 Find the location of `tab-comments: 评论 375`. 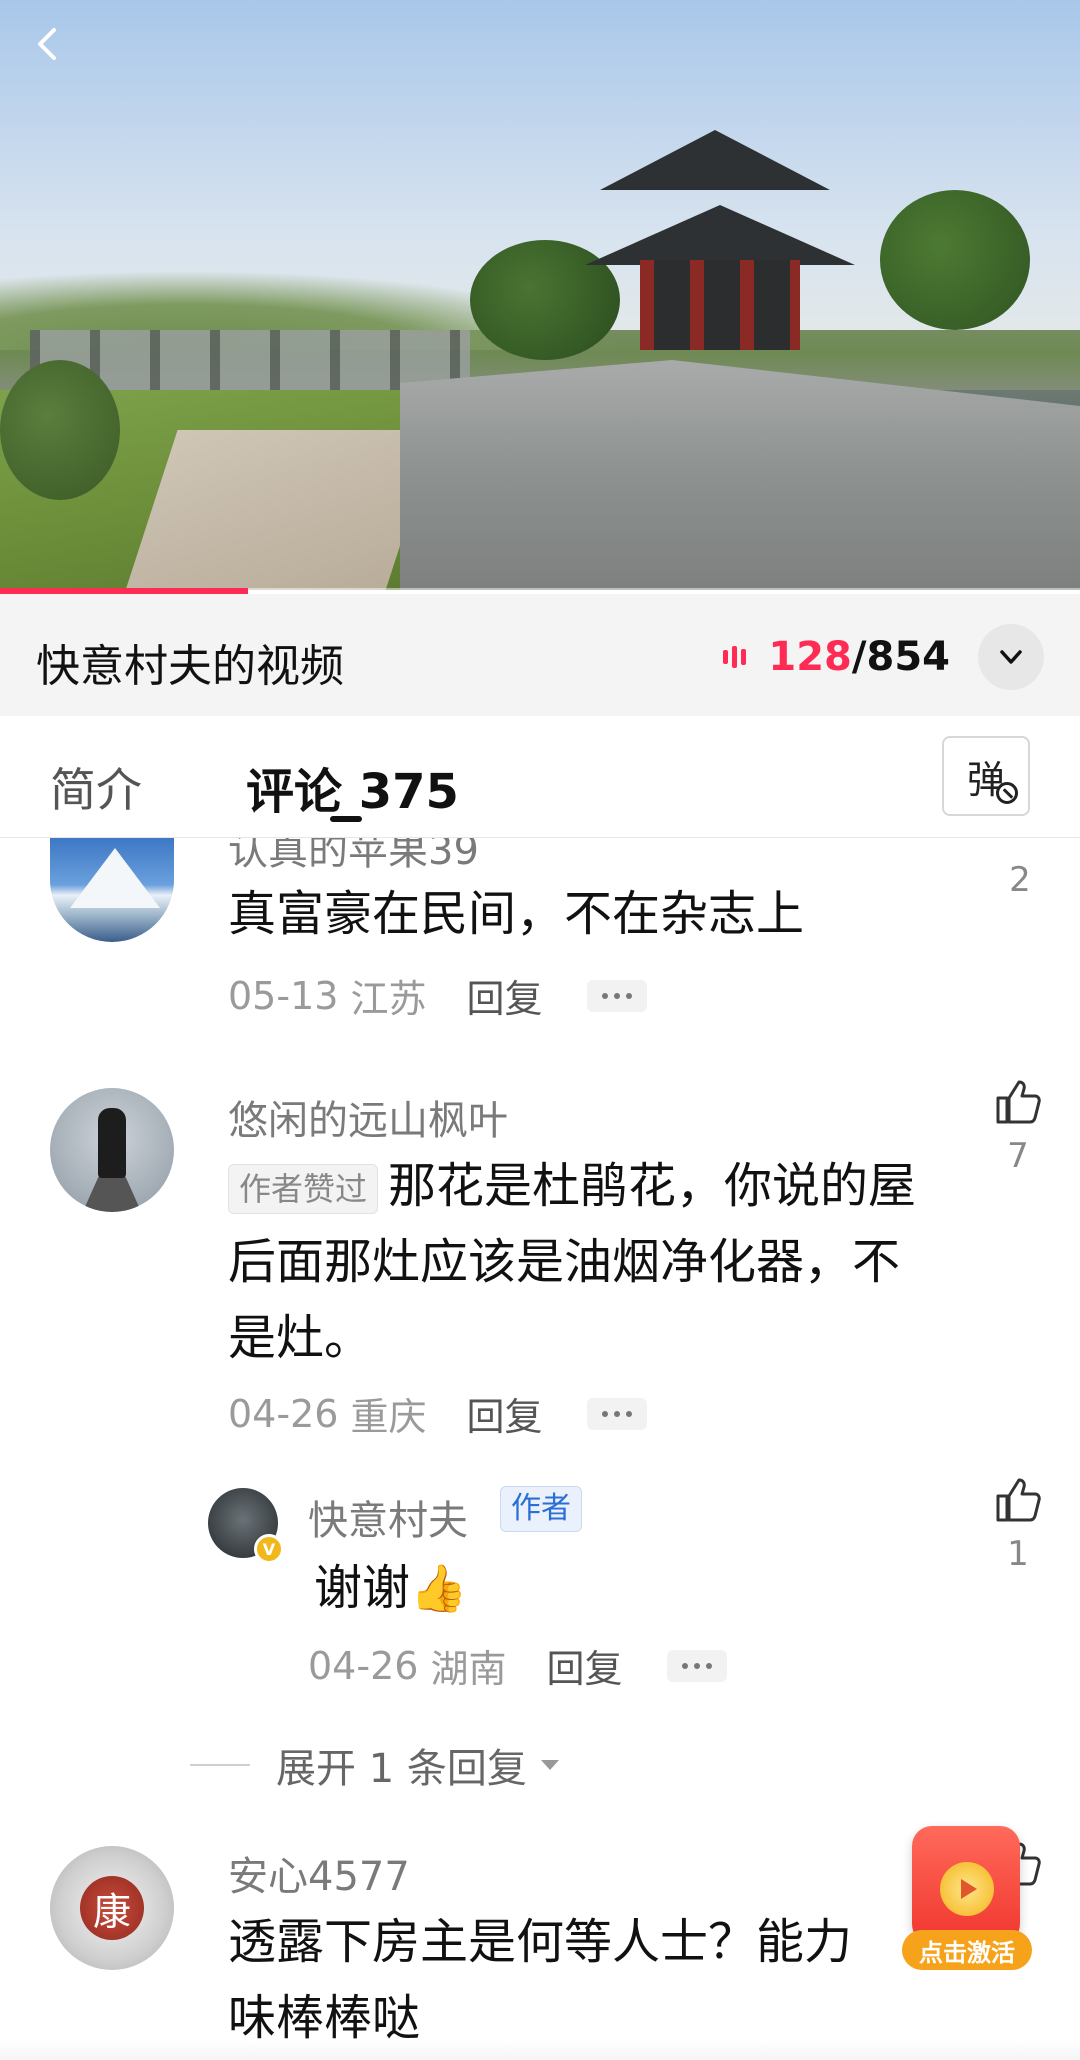

tab-comments: 评论 375 is located at coordinates (352, 787).